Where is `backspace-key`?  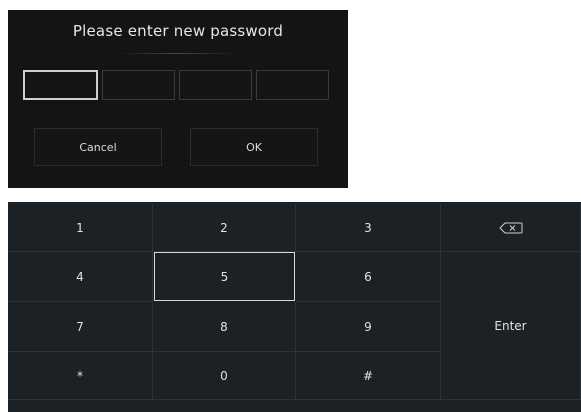 backspace-key is located at coordinates (511, 228).